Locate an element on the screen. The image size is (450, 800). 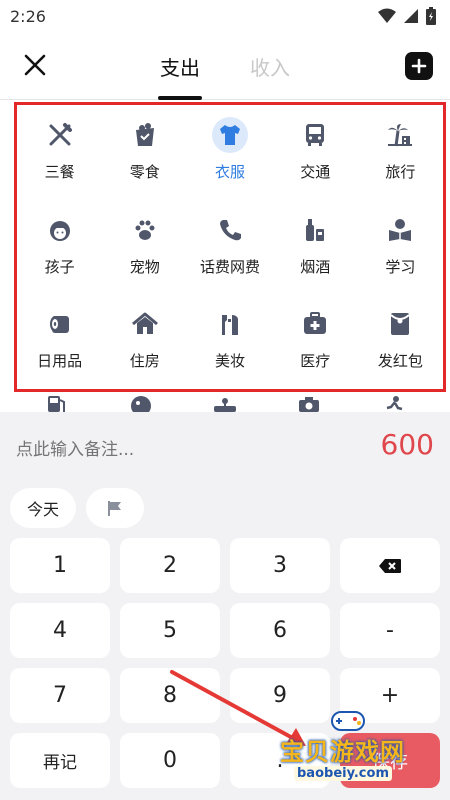
palm-tree-icon is located at coordinates (400, 135).